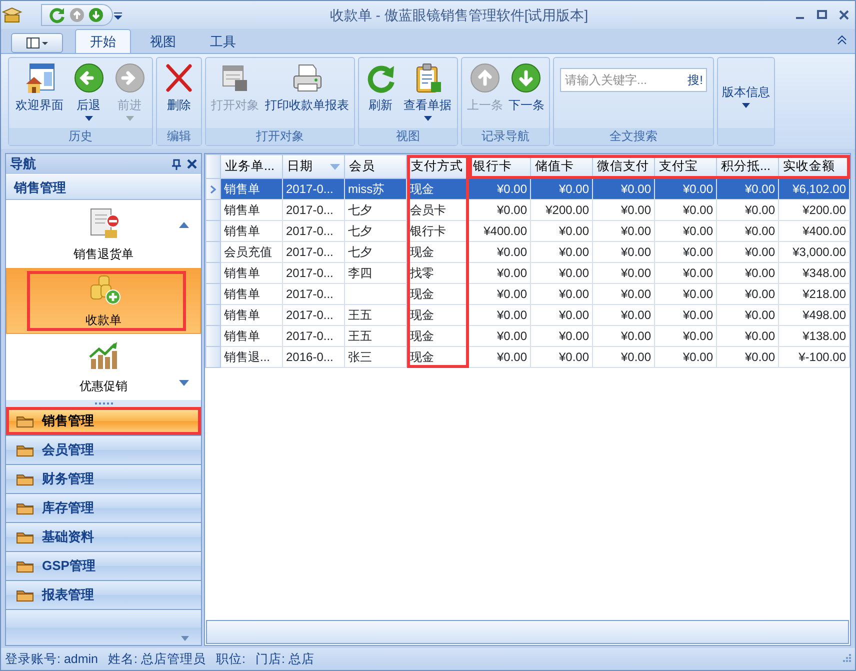 This screenshot has width=856, height=671. What do you see at coordinates (822, 15) in the screenshot?
I see `maximize-icon` at bounding box center [822, 15].